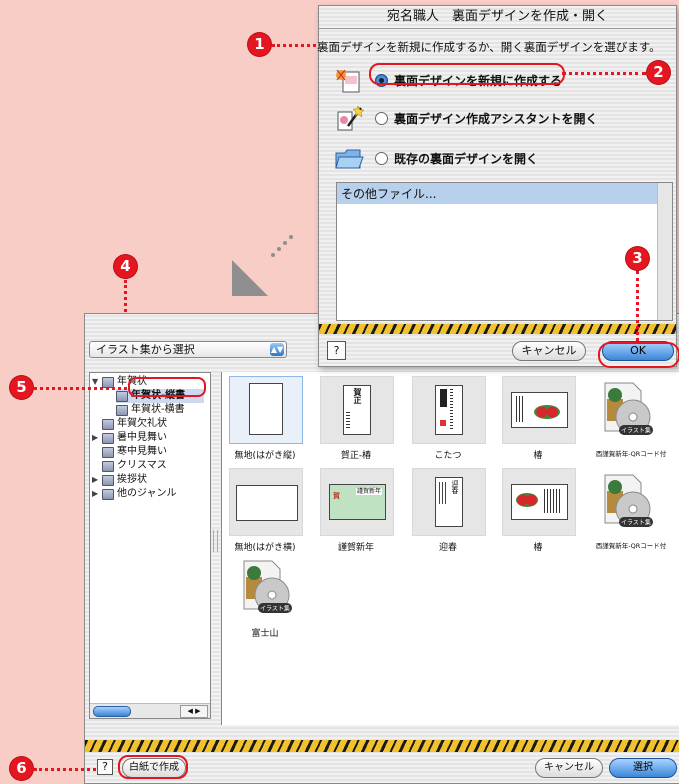 Image resolution: width=679 pixels, height=784 pixels. I want to click on file-list-scrollbar, so click(664, 251).